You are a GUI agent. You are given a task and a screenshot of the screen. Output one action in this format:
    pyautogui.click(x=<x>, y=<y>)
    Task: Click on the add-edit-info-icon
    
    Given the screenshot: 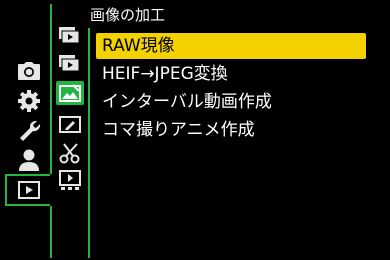 What is the action you would take?
    pyautogui.click(x=70, y=124)
    